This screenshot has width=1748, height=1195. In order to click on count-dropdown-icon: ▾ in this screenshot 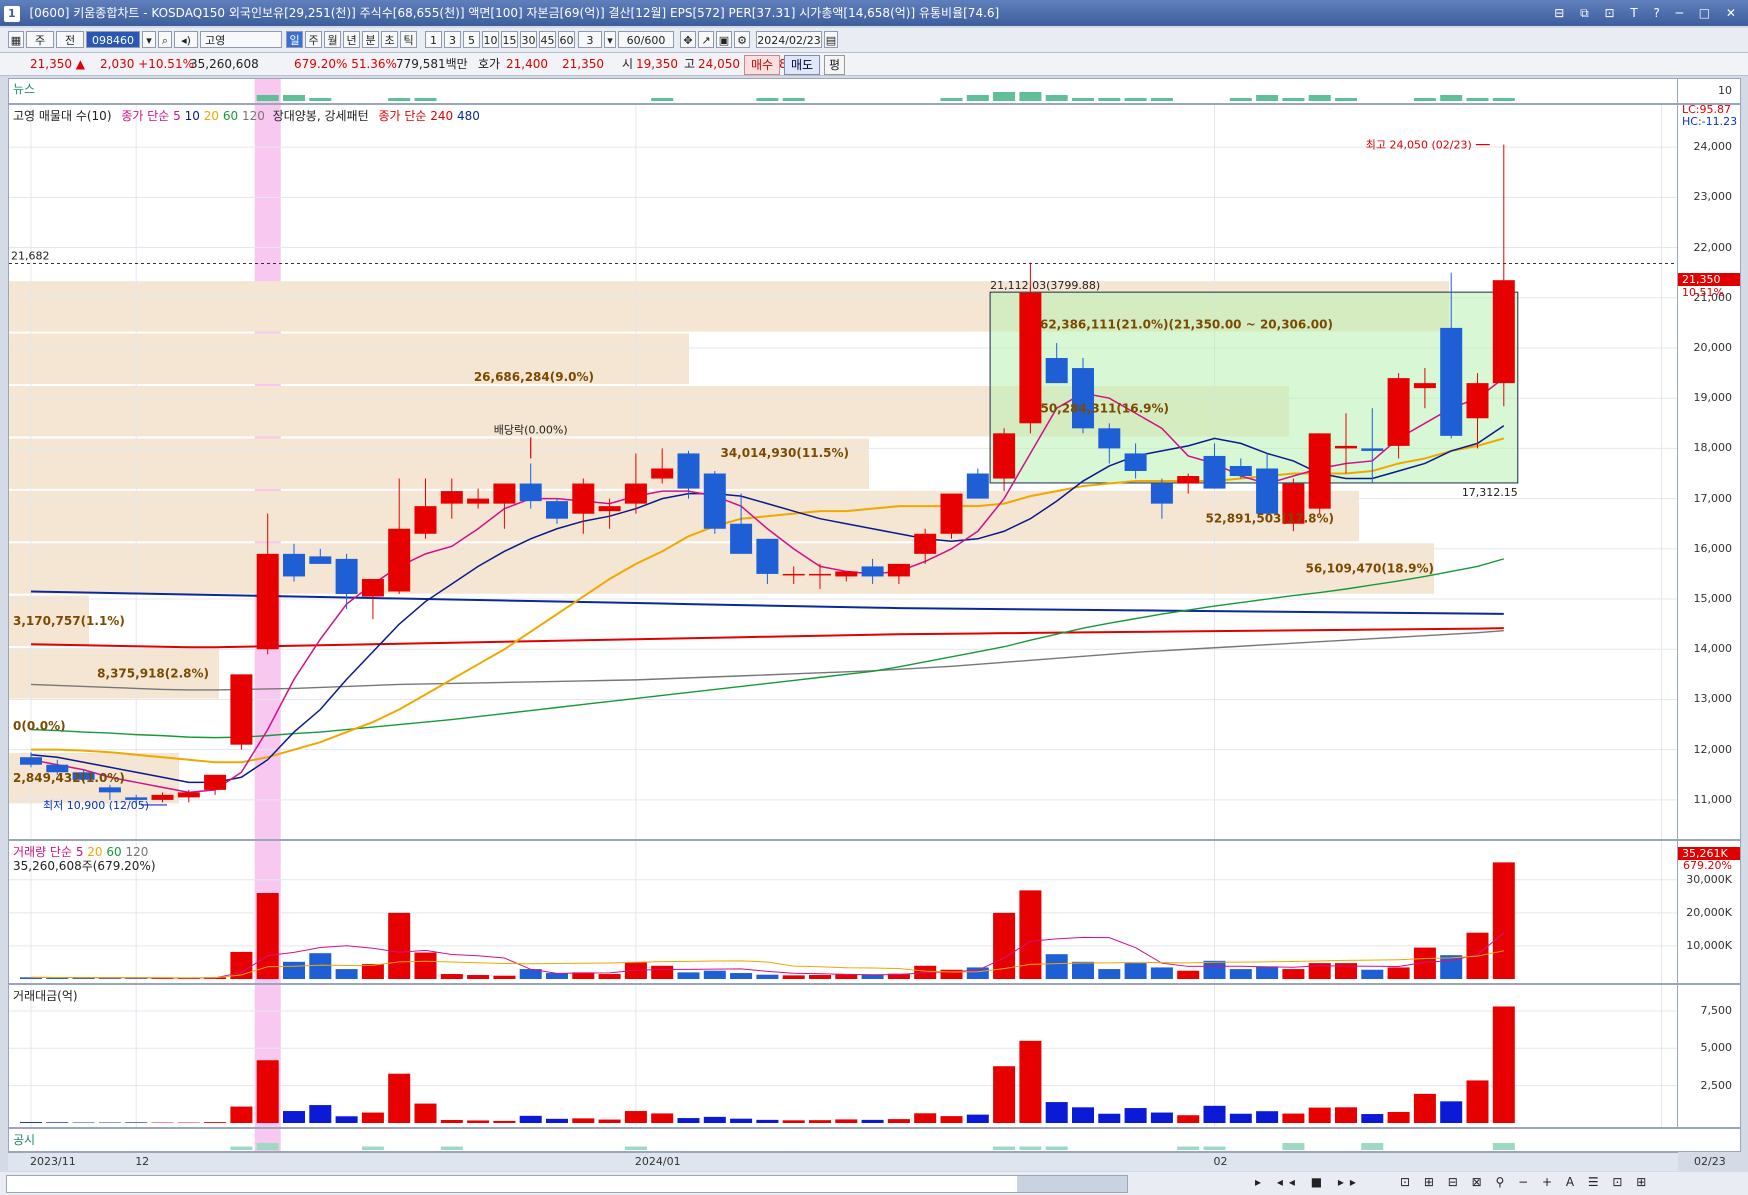, I will do `click(610, 39)`.